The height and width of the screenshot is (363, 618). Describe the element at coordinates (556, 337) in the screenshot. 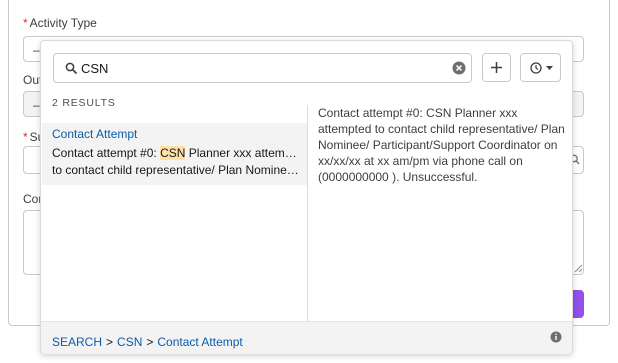

I see `info-icon` at that location.